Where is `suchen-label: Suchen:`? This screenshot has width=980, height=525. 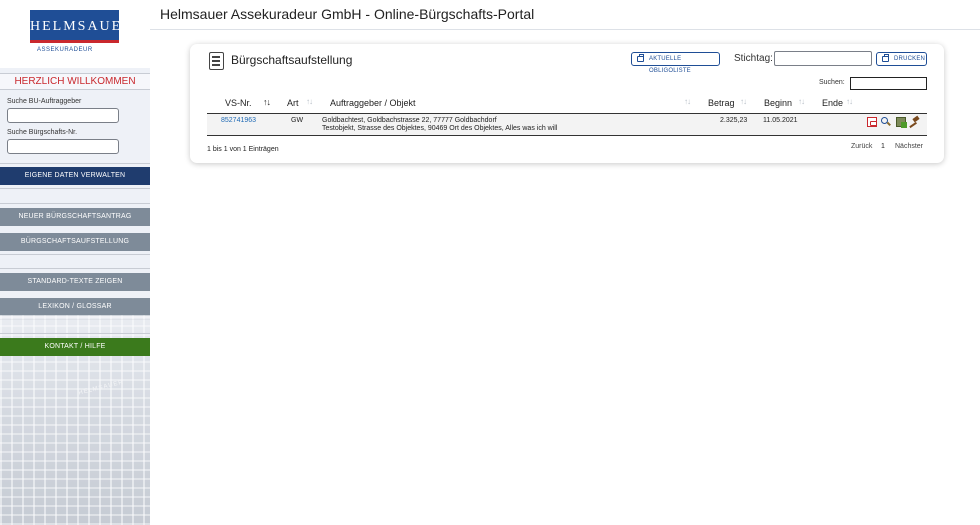 suchen-label: Suchen: is located at coordinates (832, 82).